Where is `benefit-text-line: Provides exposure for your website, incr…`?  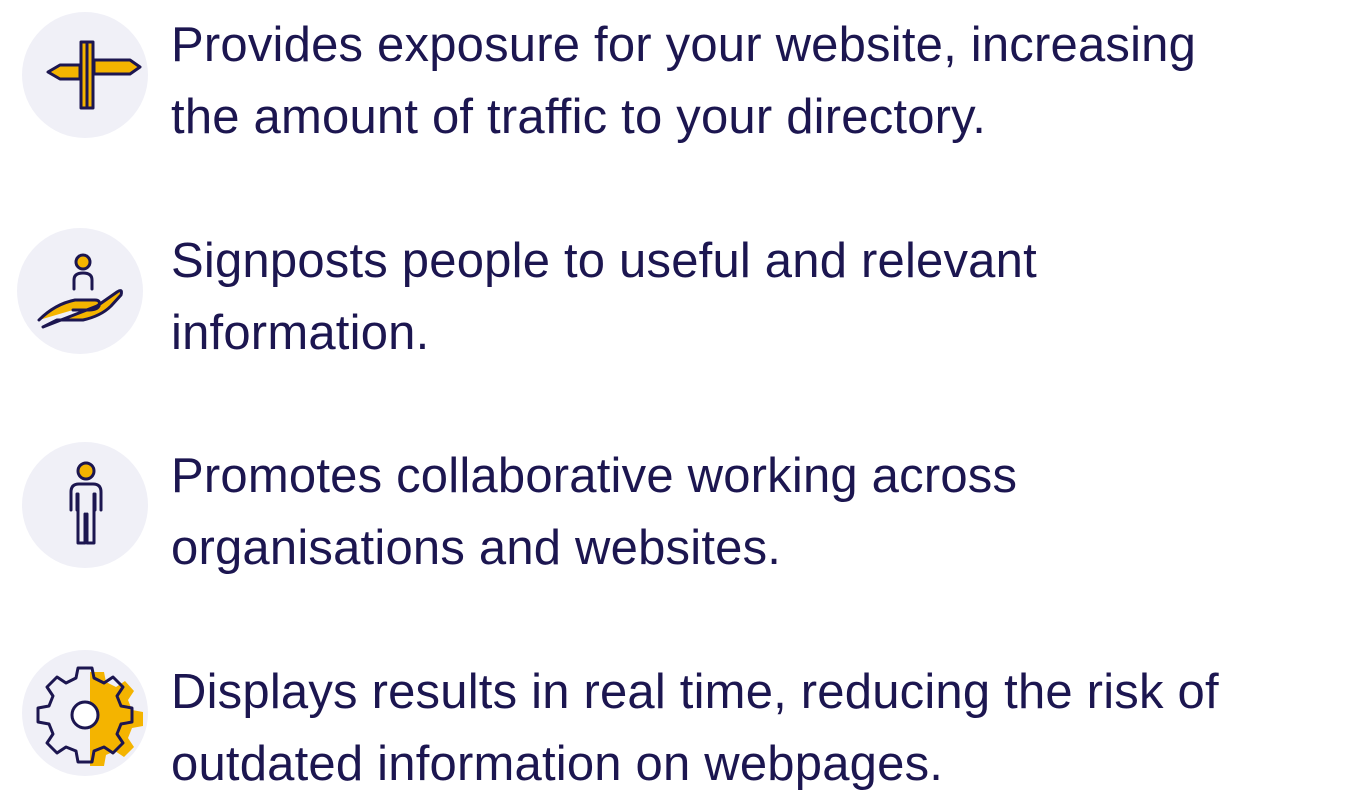
benefit-text-line: Provides exposure for your website, incr… is located at coordinates (684, 45).